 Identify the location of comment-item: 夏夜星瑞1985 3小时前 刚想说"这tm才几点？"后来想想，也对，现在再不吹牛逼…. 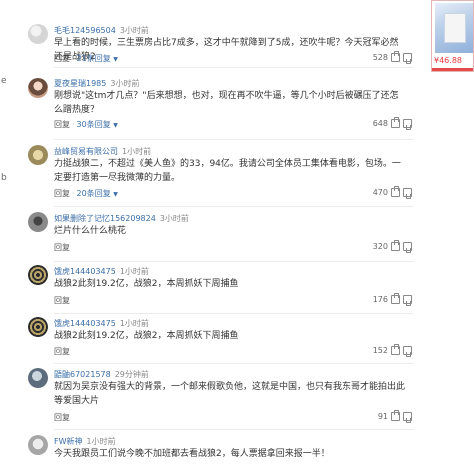
(220, 104).